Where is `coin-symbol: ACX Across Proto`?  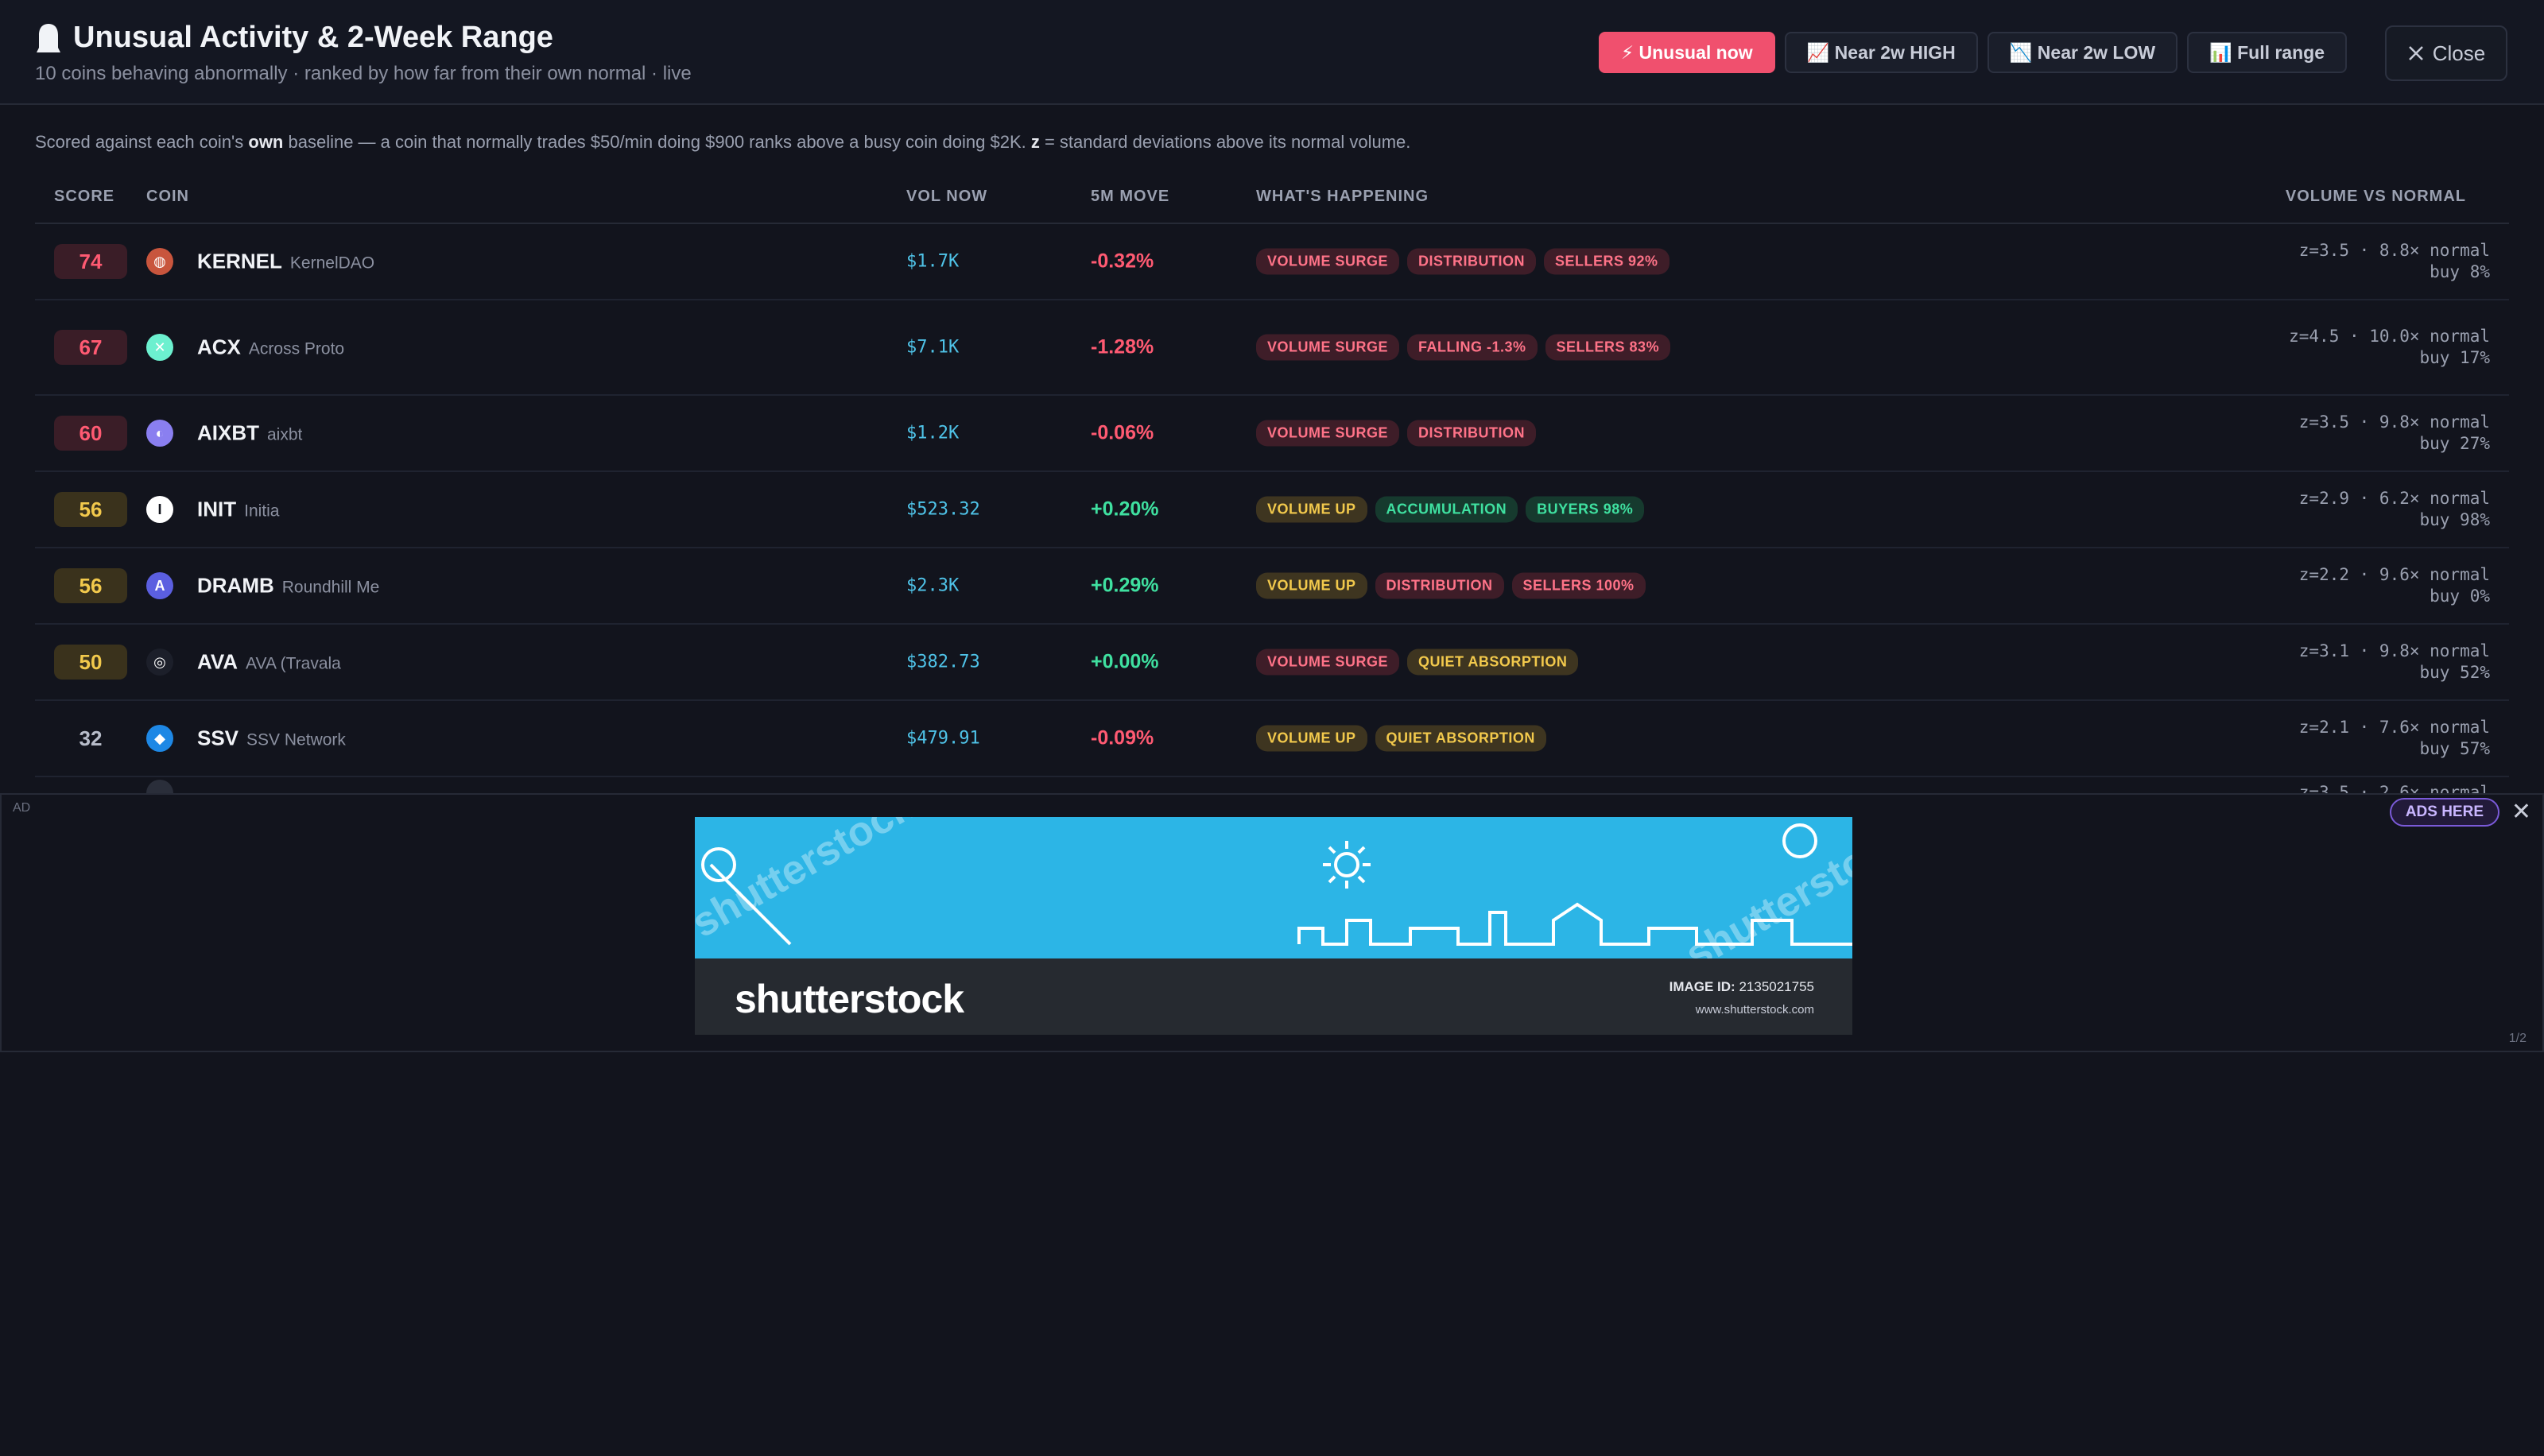 coin-symbol: ACX Across Proto is located at coordinates (270, 347).